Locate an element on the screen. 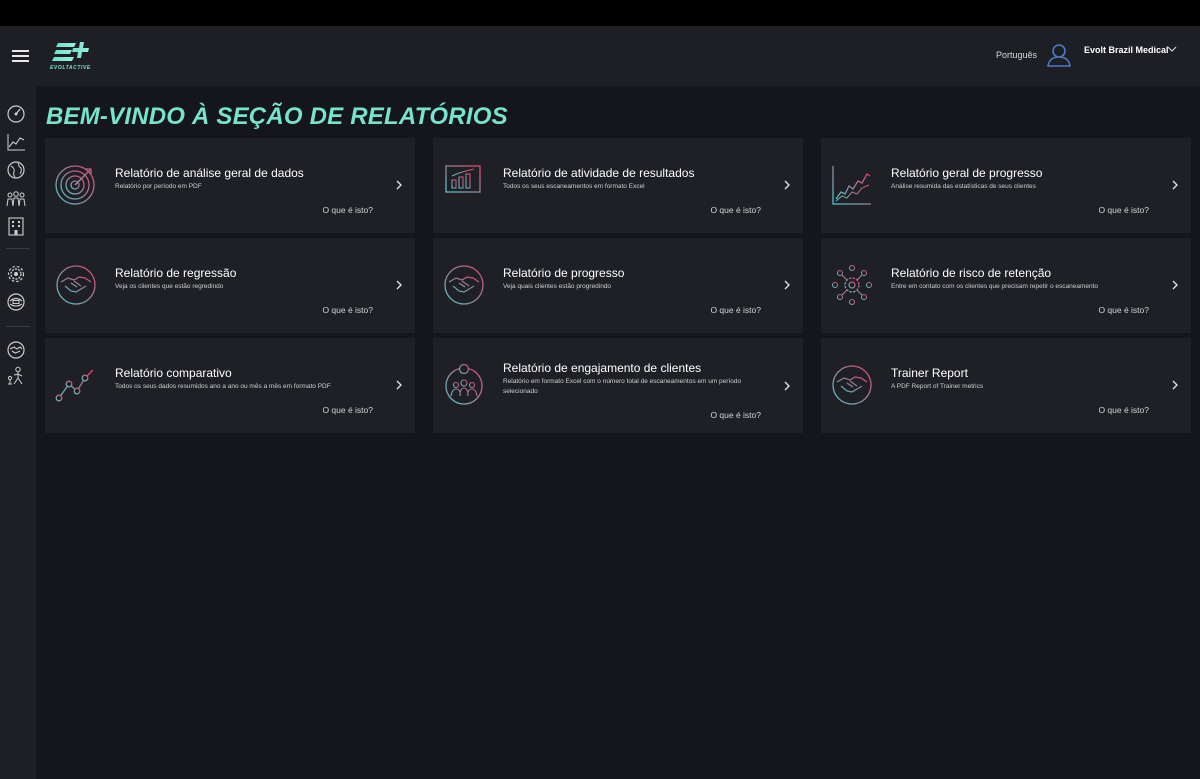 Image resolution: width=1200 pixels, height=779 pixels. sidebar is located at coordinates (18, 432).